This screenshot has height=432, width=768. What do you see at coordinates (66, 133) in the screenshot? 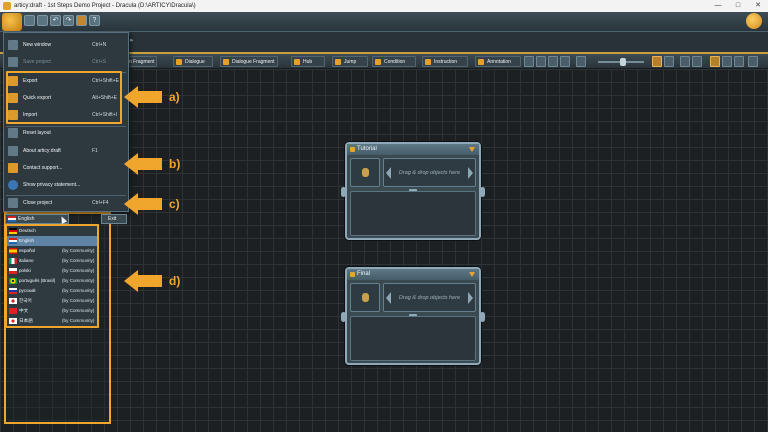
I see `menu-item-reset-layout: Reset layout` at bounding box center [66, 133].